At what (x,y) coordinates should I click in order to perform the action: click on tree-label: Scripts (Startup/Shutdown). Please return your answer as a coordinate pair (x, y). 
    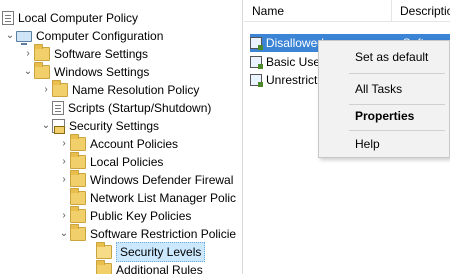
    Looking at the image, I should click on (140, 108).